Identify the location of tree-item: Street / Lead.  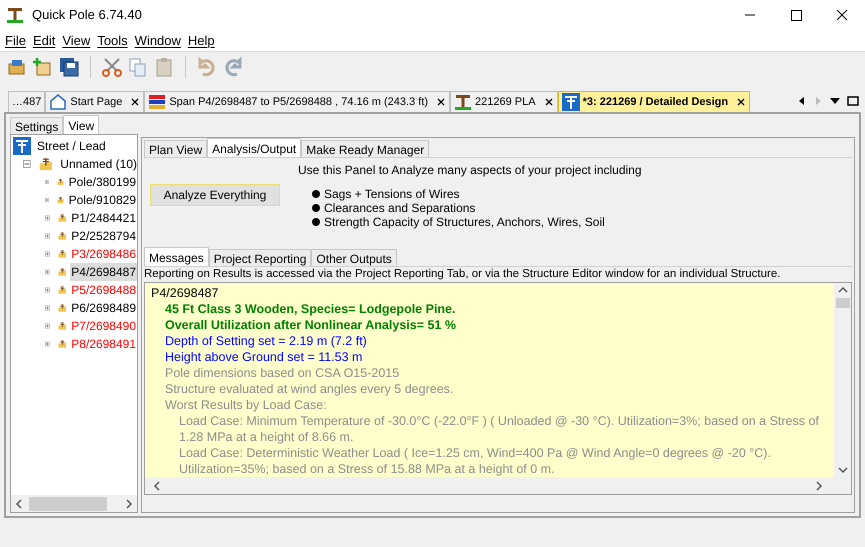
(71, 146).